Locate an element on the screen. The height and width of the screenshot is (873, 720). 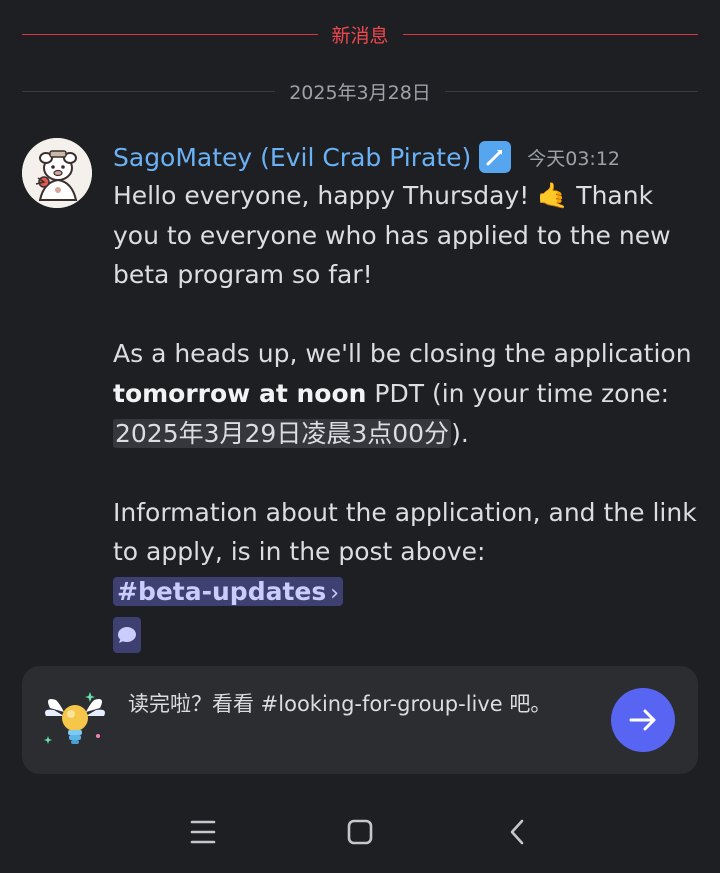
author-name: SagoMatey (Evil Crab Pirate) is located at coordinates (292, 157).